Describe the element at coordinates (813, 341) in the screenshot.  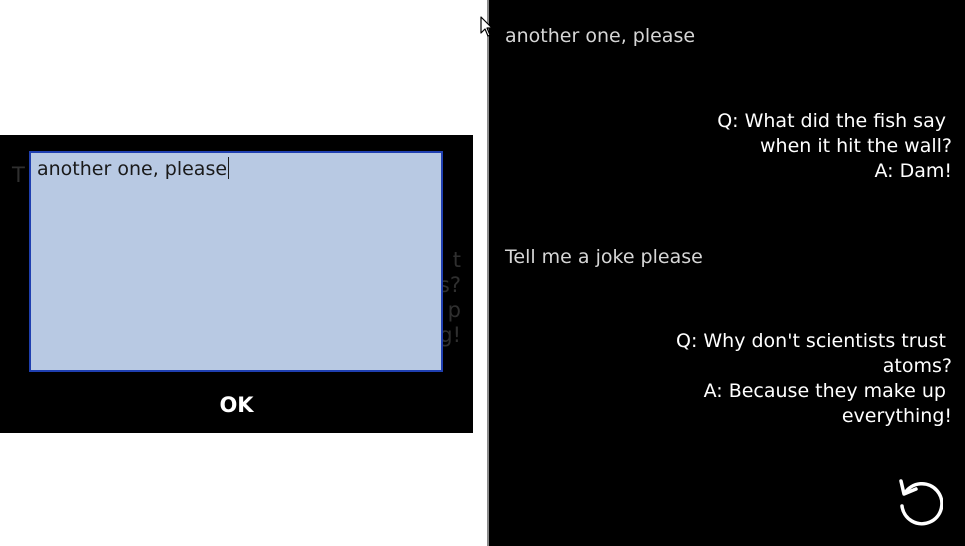
I see `bot-message-line: Q: Why don't scientists trust` at that location.